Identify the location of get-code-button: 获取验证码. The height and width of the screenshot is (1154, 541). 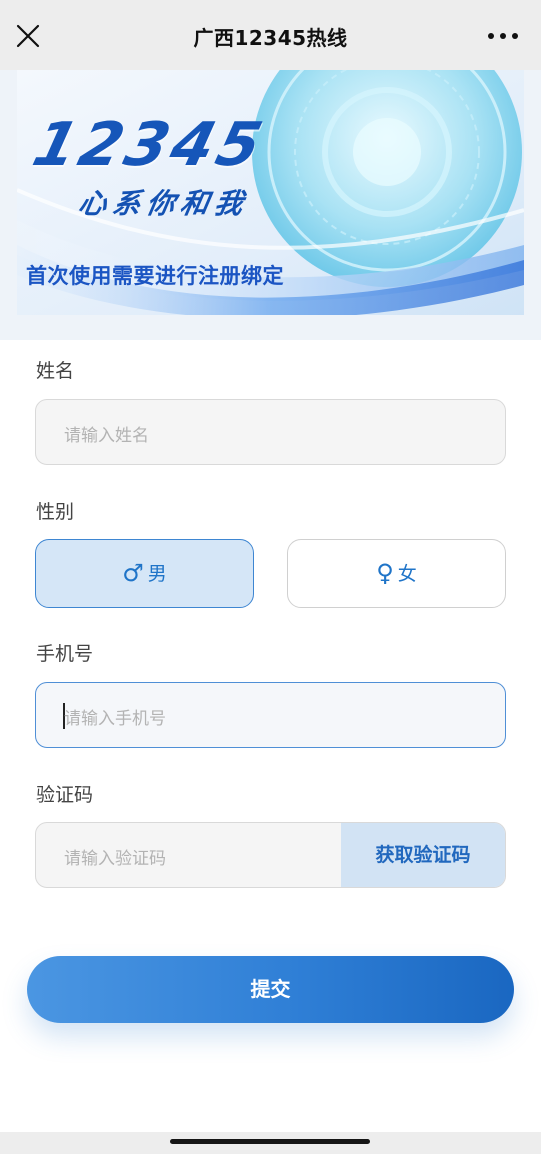
(423, 855).